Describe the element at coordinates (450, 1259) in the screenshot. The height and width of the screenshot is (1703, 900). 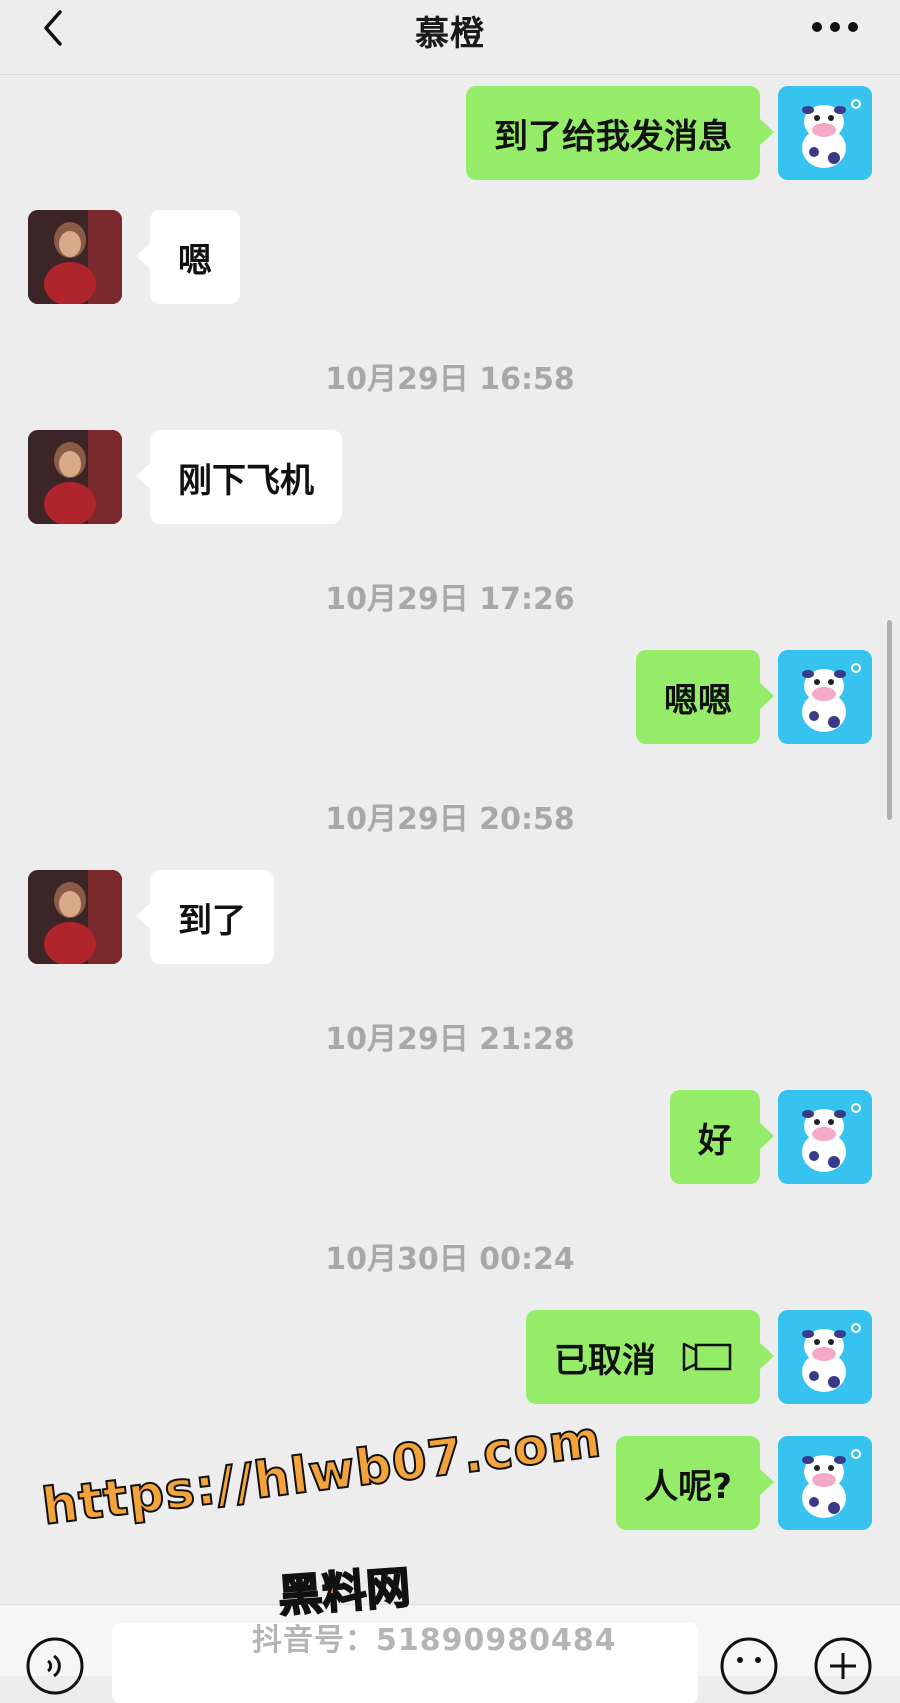
I see `timestamp: 10月30日 00:24` at that location.